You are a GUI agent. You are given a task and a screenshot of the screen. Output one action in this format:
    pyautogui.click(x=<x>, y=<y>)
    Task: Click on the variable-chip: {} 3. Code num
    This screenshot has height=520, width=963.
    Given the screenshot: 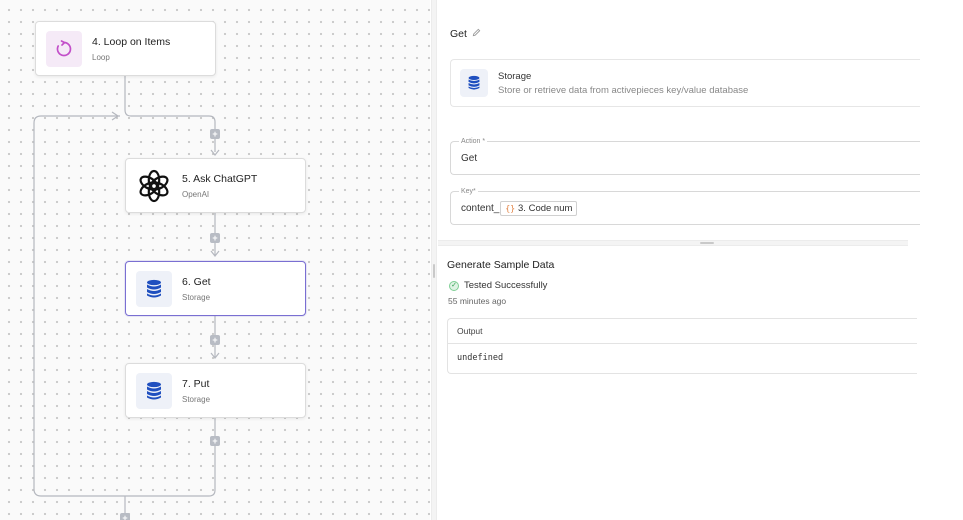 What is the action you would take?
    pyautogui.click(x=539, y=208)
    